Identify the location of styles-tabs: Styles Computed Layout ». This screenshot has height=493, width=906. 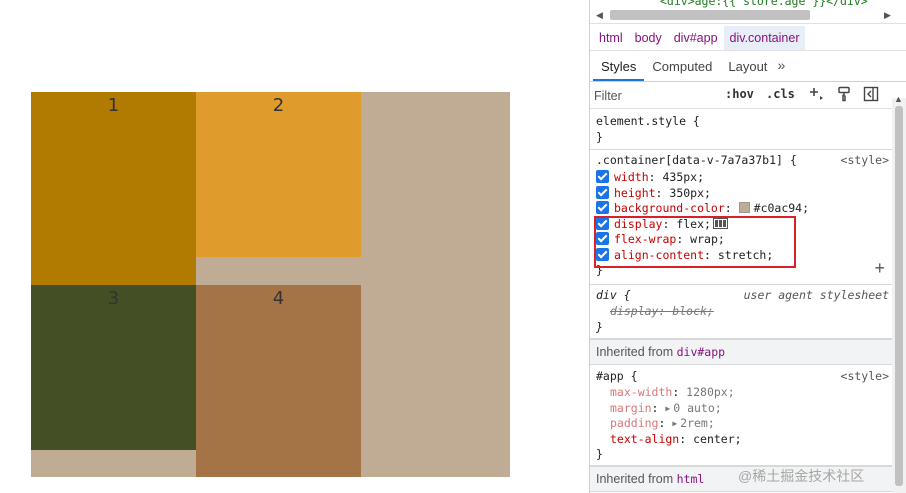
(748, 67).